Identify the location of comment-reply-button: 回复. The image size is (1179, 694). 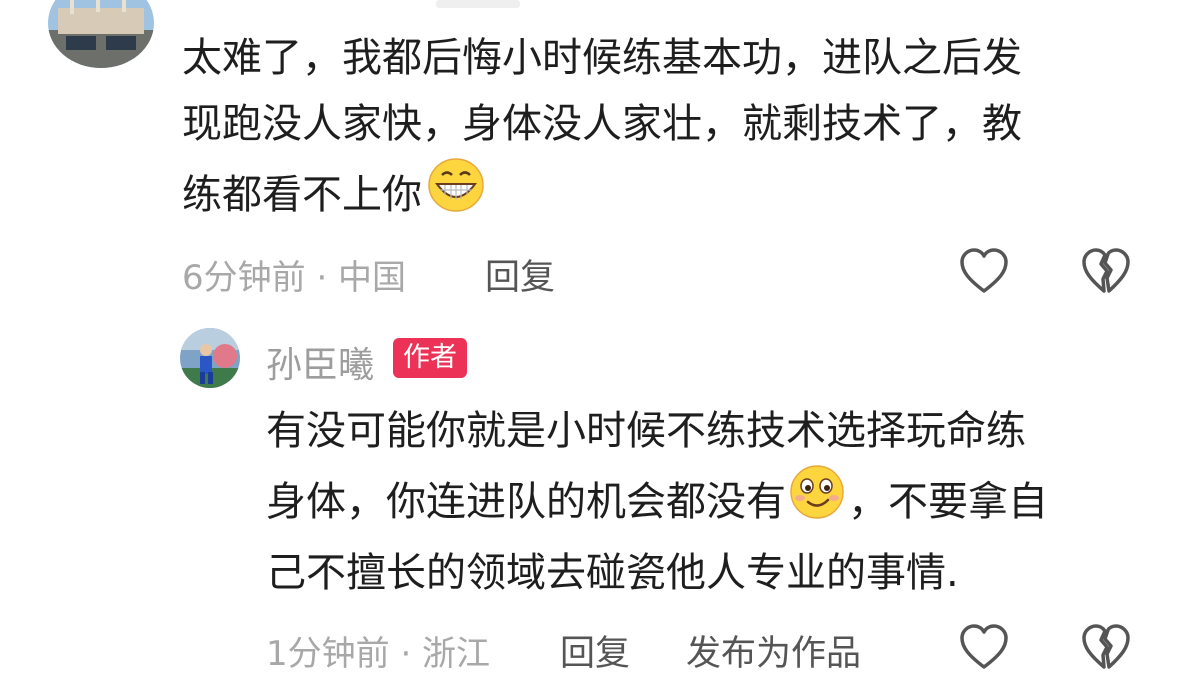
(520, 274).